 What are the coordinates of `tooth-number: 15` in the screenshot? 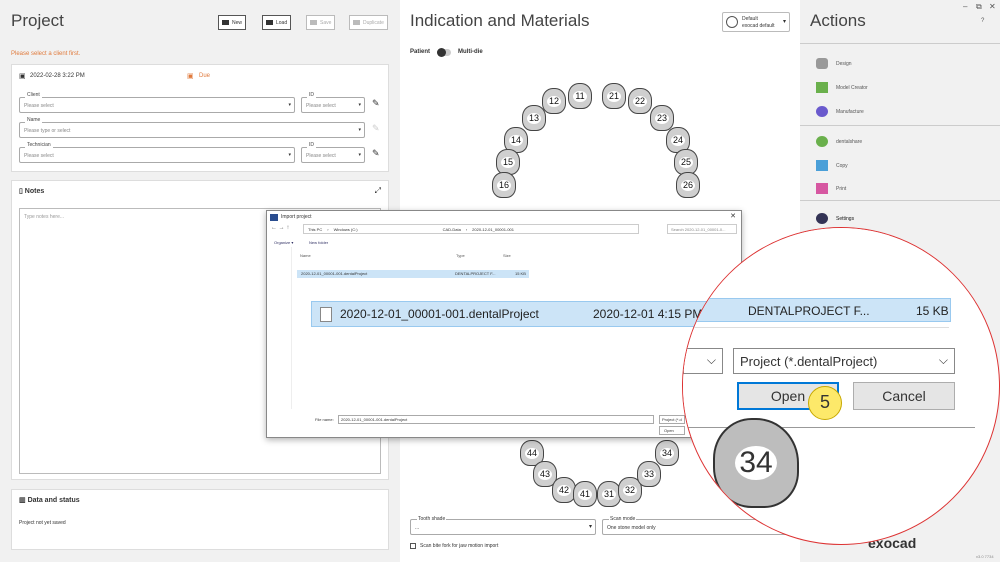 It's located at (507, 162).